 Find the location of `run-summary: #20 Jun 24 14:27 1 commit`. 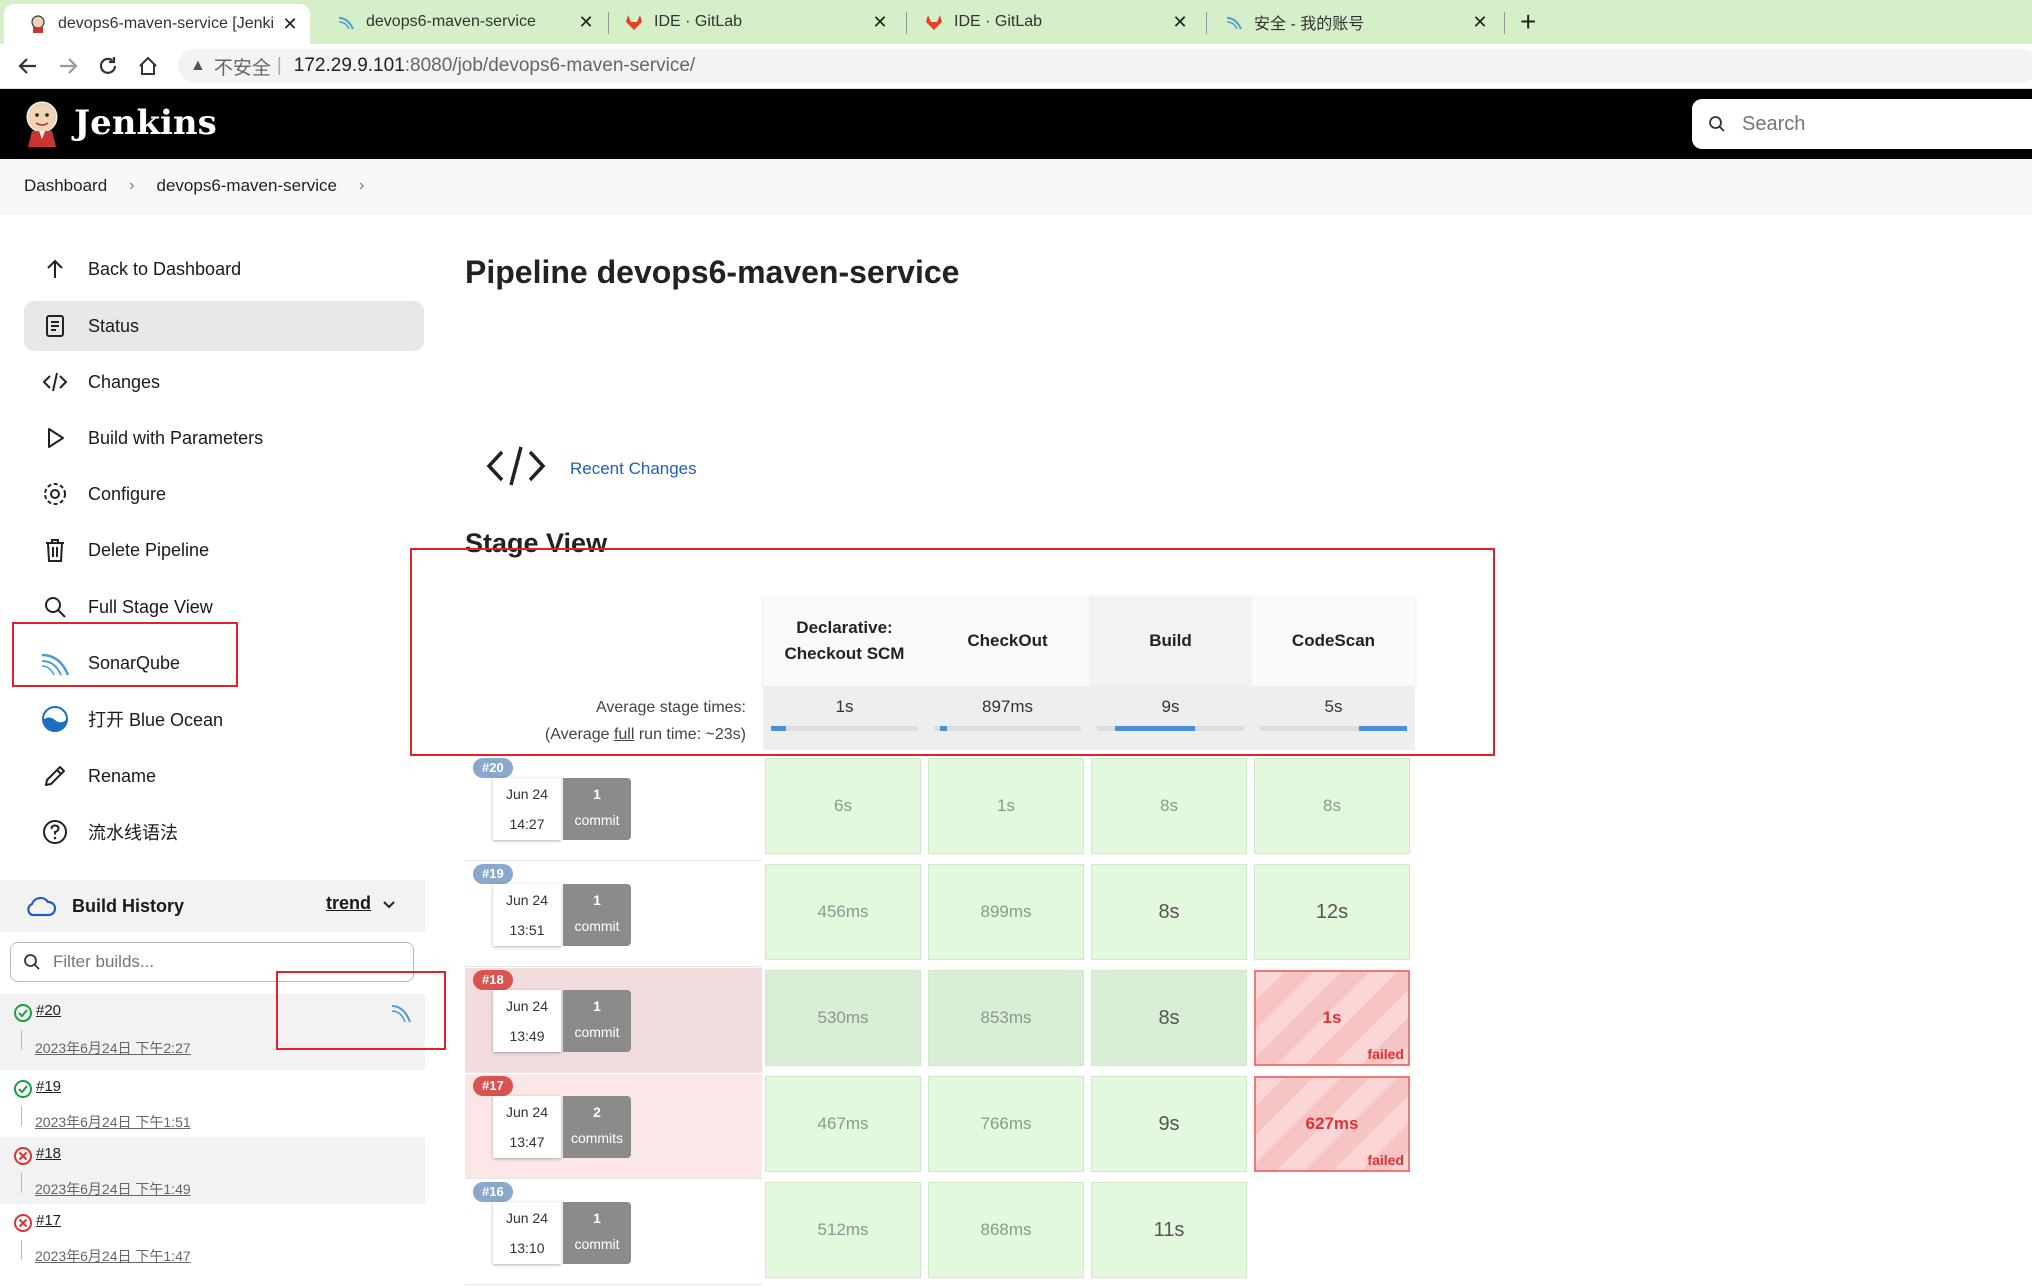

run-summary: #20 Jun 24 14:27 1 commit is located at coordinates (613, 808).